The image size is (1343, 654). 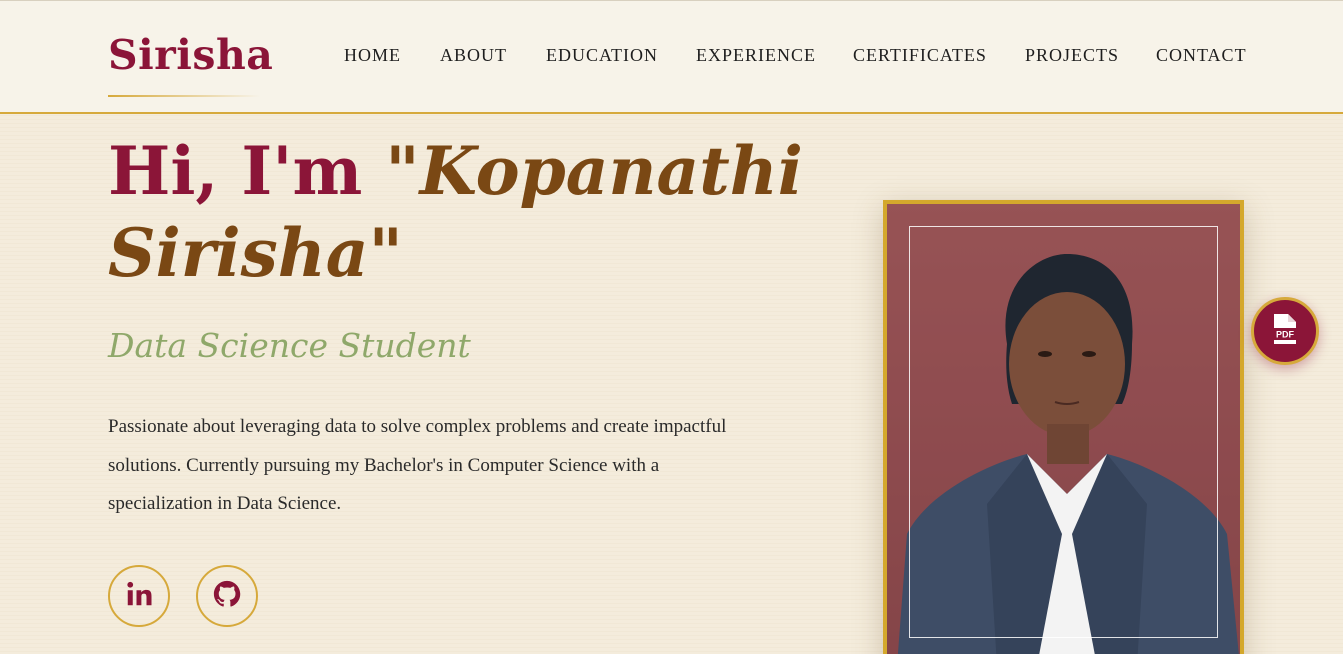 I want to click on pdf-label: PDF, so click(x=1285, y=334).